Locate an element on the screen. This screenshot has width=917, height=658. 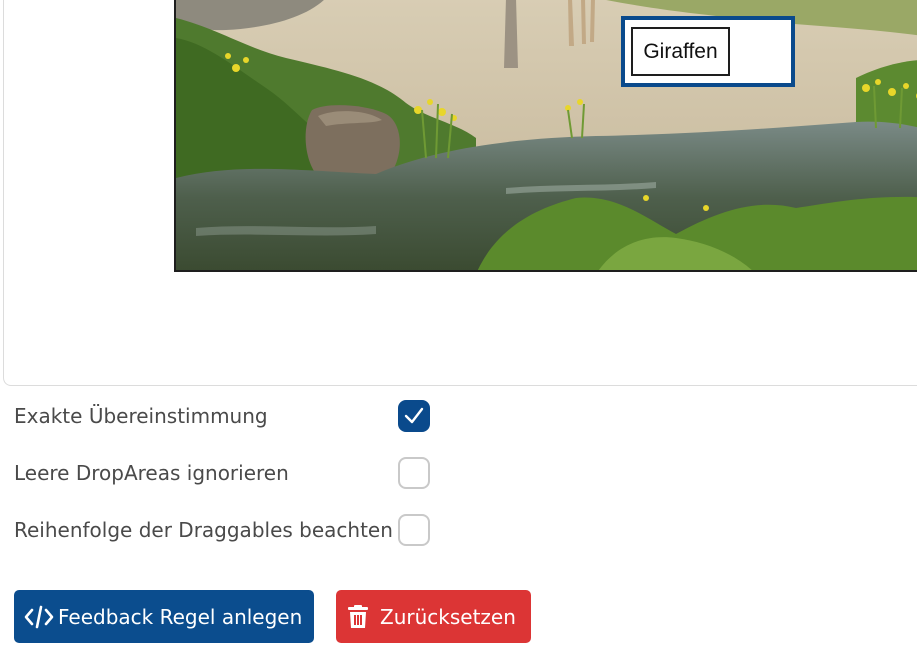
respect-order-checkbox is located at coordinates (414, 530).